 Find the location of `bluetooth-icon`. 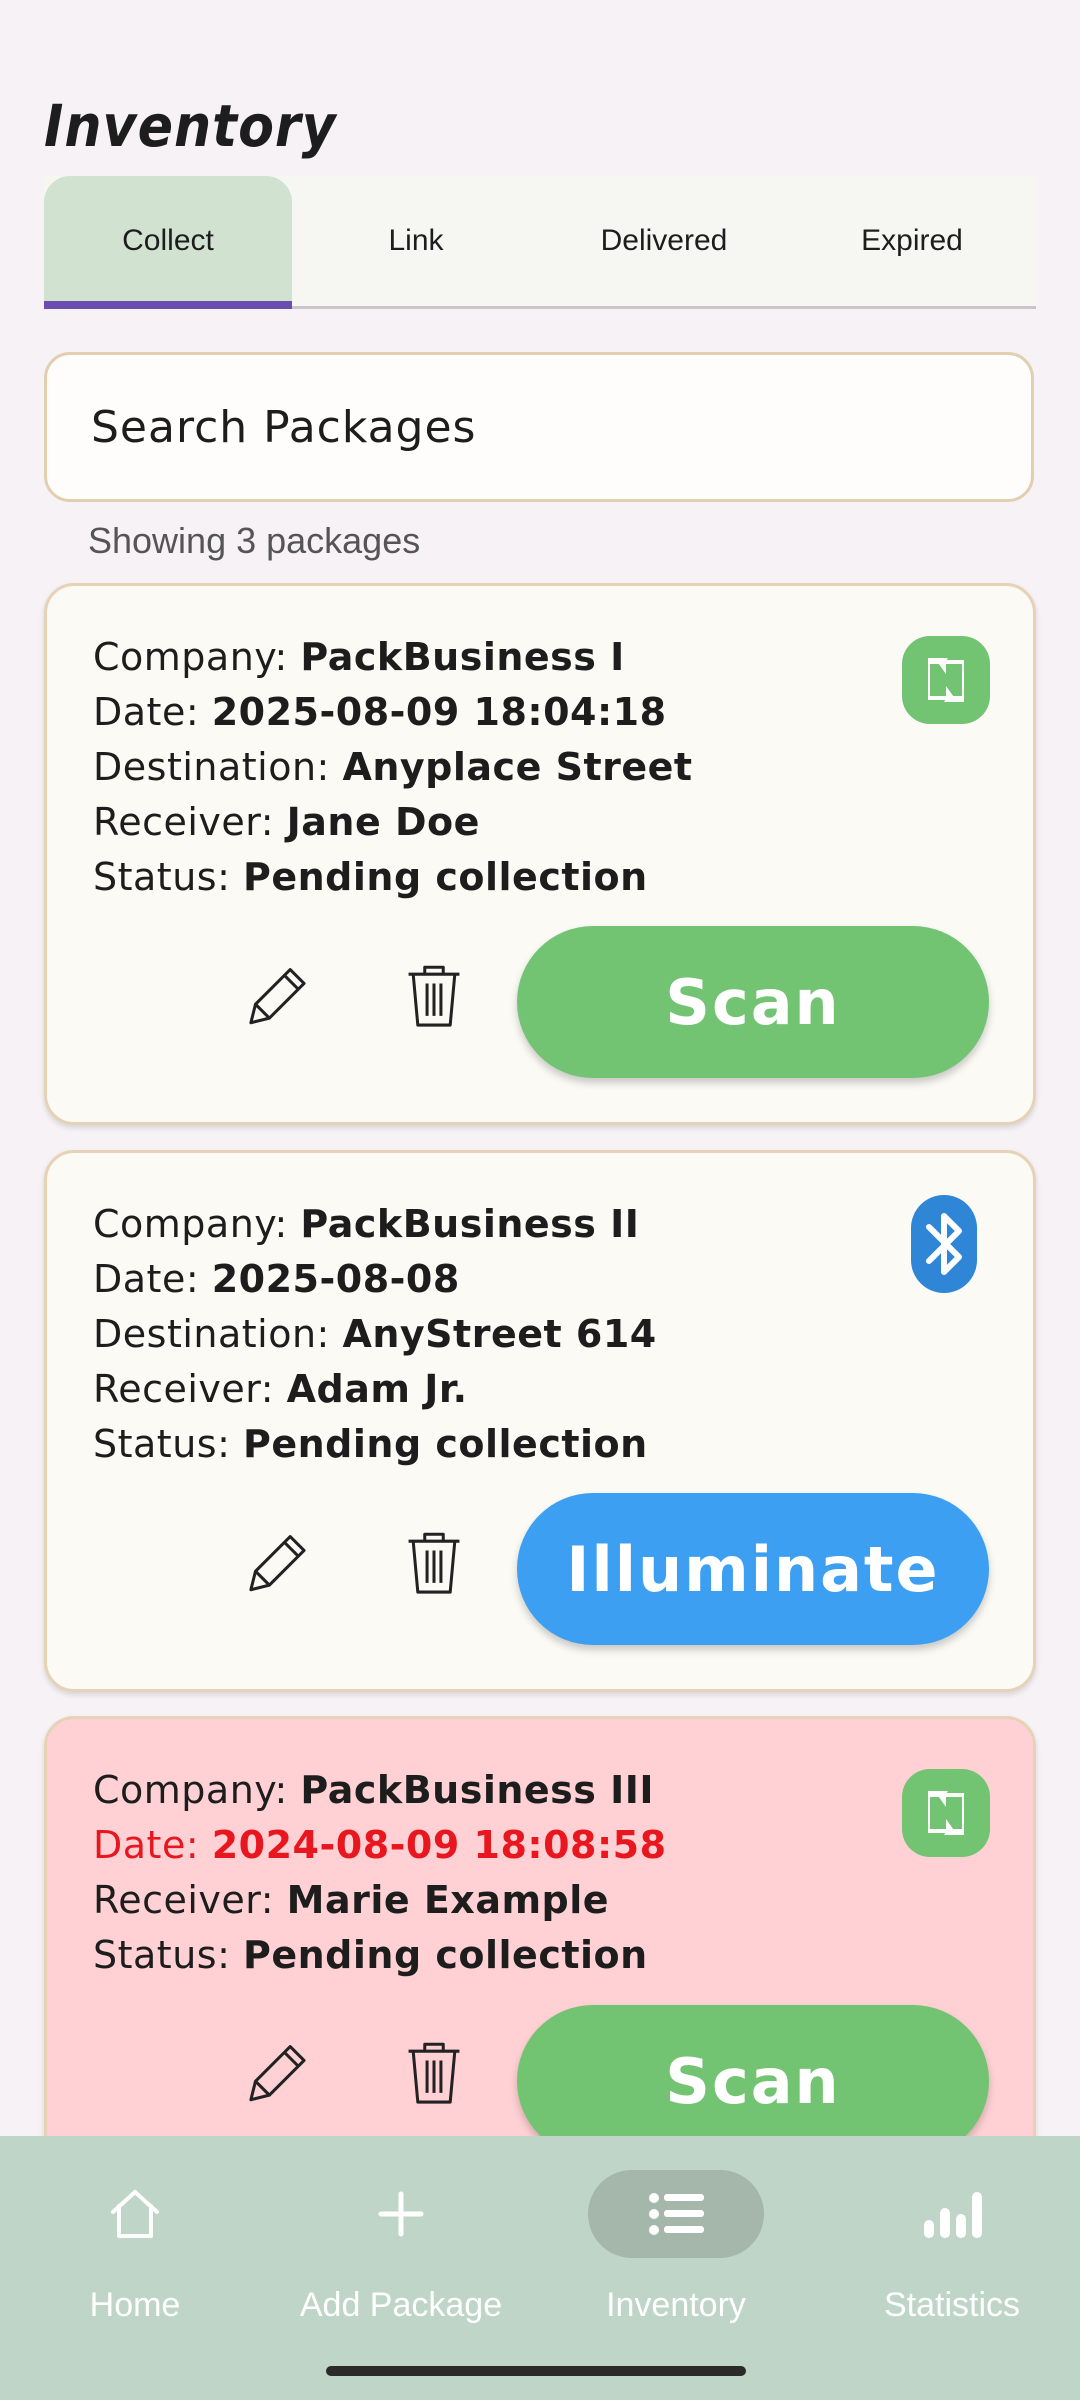

bluetooth-icon is located at coordinates (944, 1244).